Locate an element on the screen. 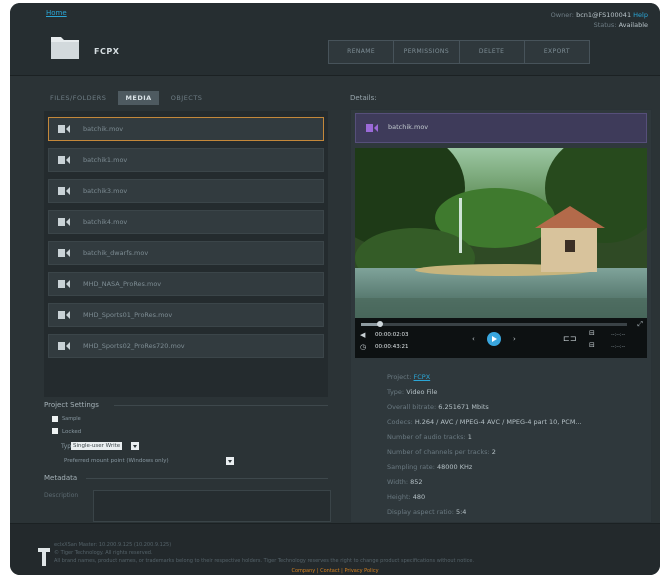  volume-icon: ◀ is located at coordinates (362, 335).